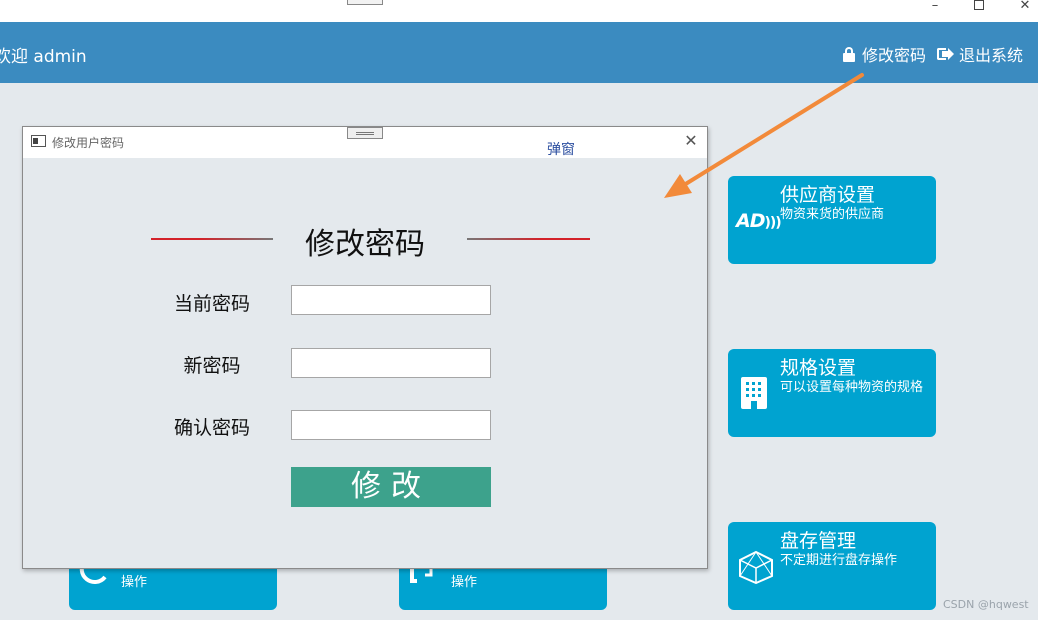 Image resolution: width=1038 pixels, height=620 pixels. I want to click on current-password-label: 当前密码, so click(211, 304).